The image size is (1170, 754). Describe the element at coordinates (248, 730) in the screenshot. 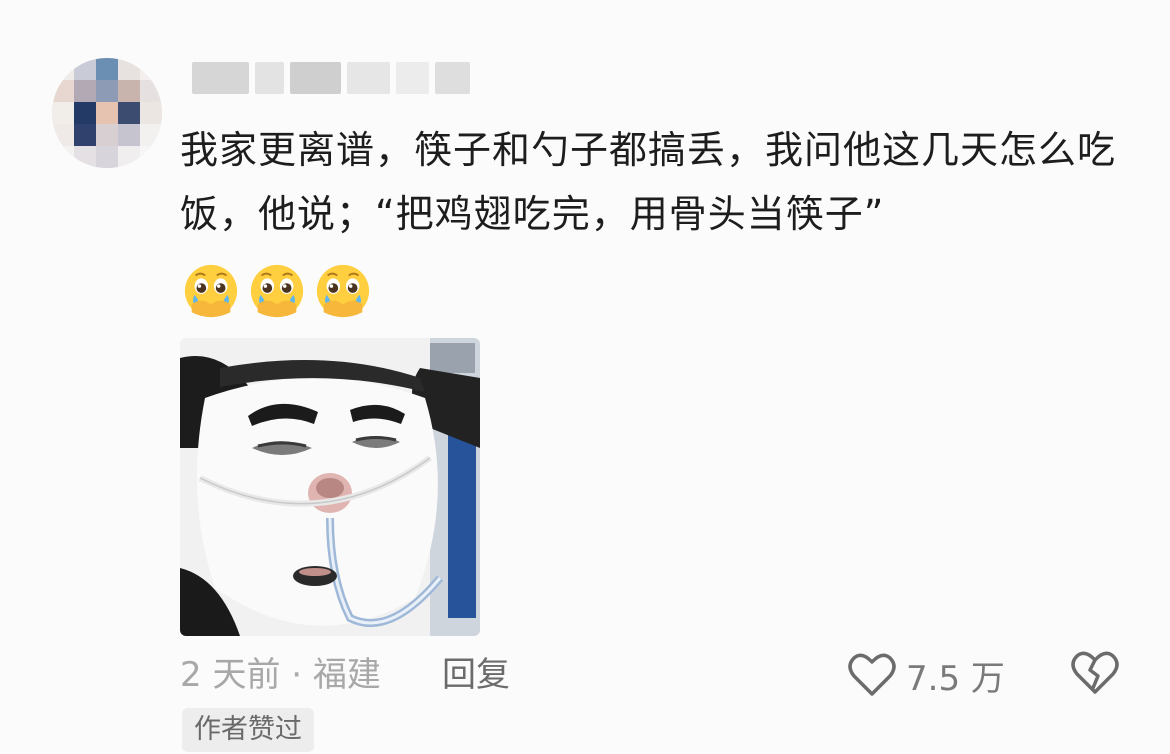

I see `author-liked-badge: 作者赞过` at that location.